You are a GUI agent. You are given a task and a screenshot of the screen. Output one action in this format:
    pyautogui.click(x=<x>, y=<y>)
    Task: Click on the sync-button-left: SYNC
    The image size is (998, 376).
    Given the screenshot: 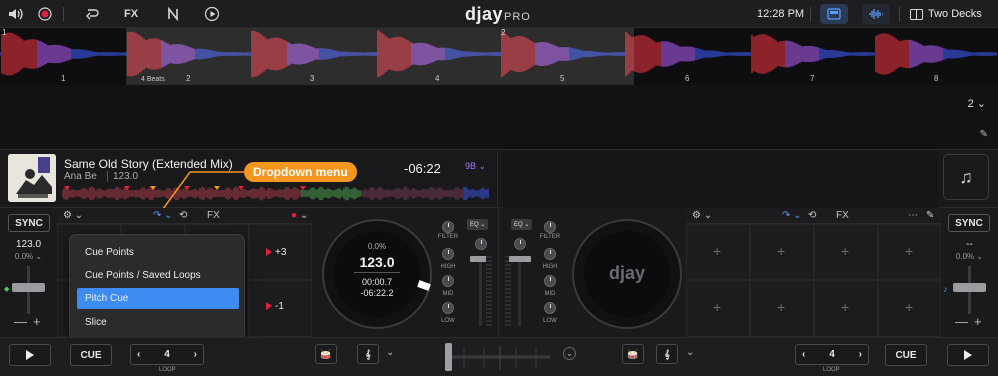 What is the action you would take?
    pyautogui.click(x=29, y=223)
    